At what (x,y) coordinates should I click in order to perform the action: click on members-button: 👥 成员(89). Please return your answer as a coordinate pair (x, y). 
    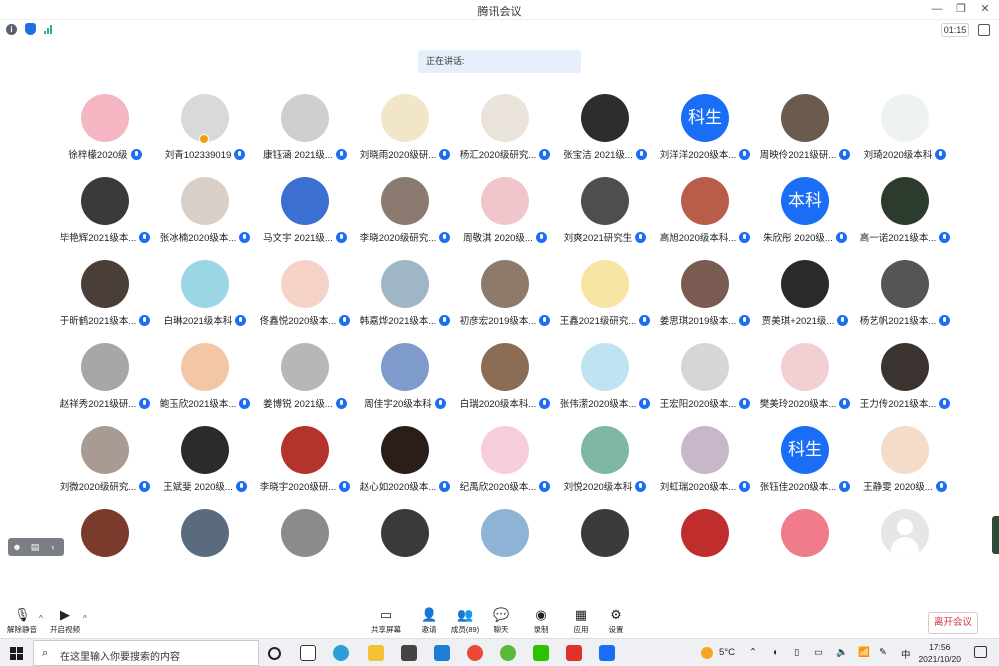
    Looking at the image, I should click on (465, 621).